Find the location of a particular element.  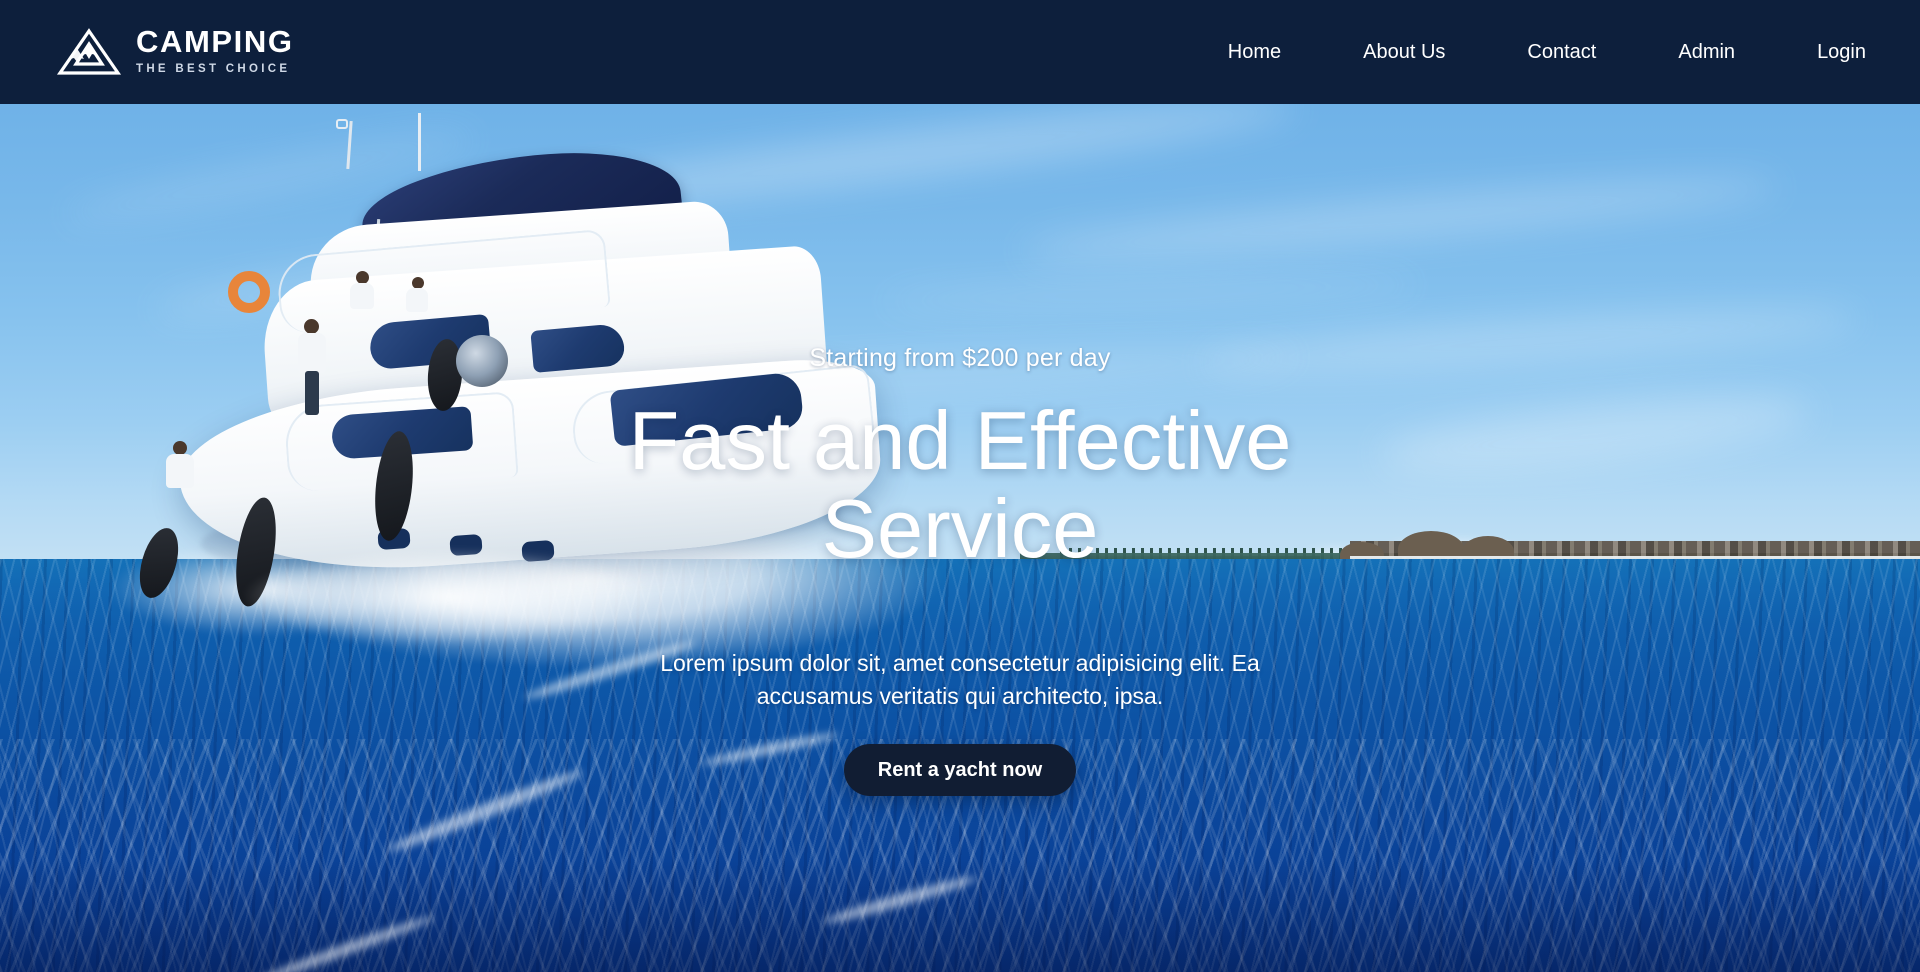

nav-item-login: Login is located at coordinates (1841, 52).